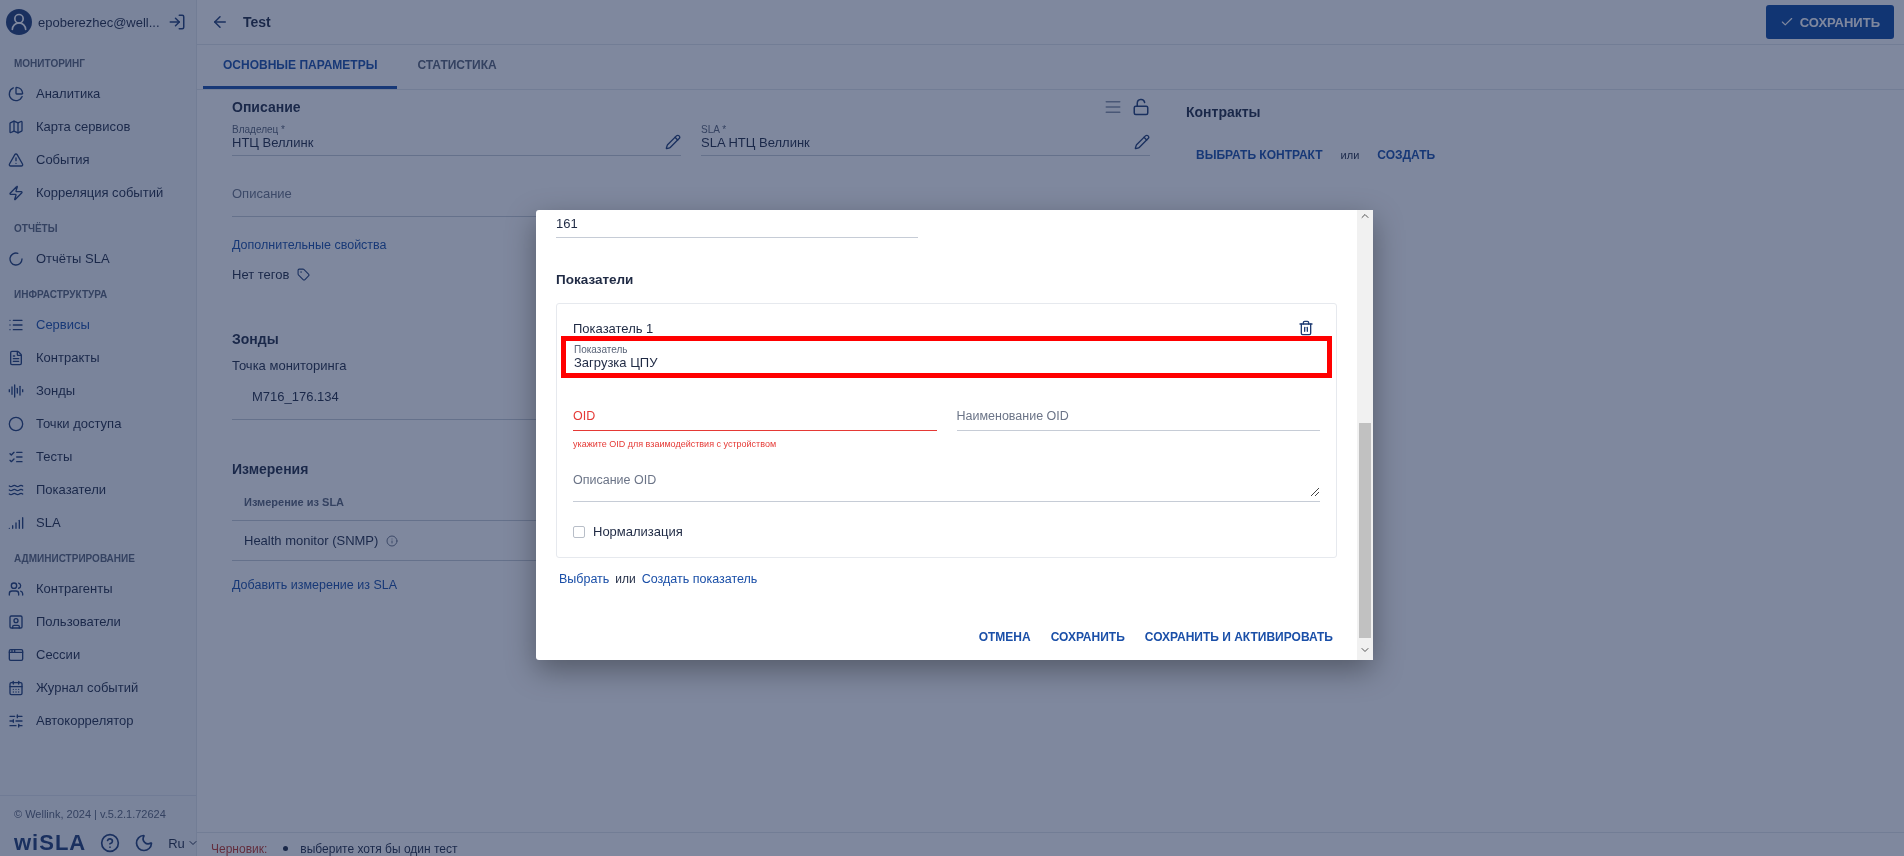  I want to click on section-heading: Зонды, so click(255, 339).